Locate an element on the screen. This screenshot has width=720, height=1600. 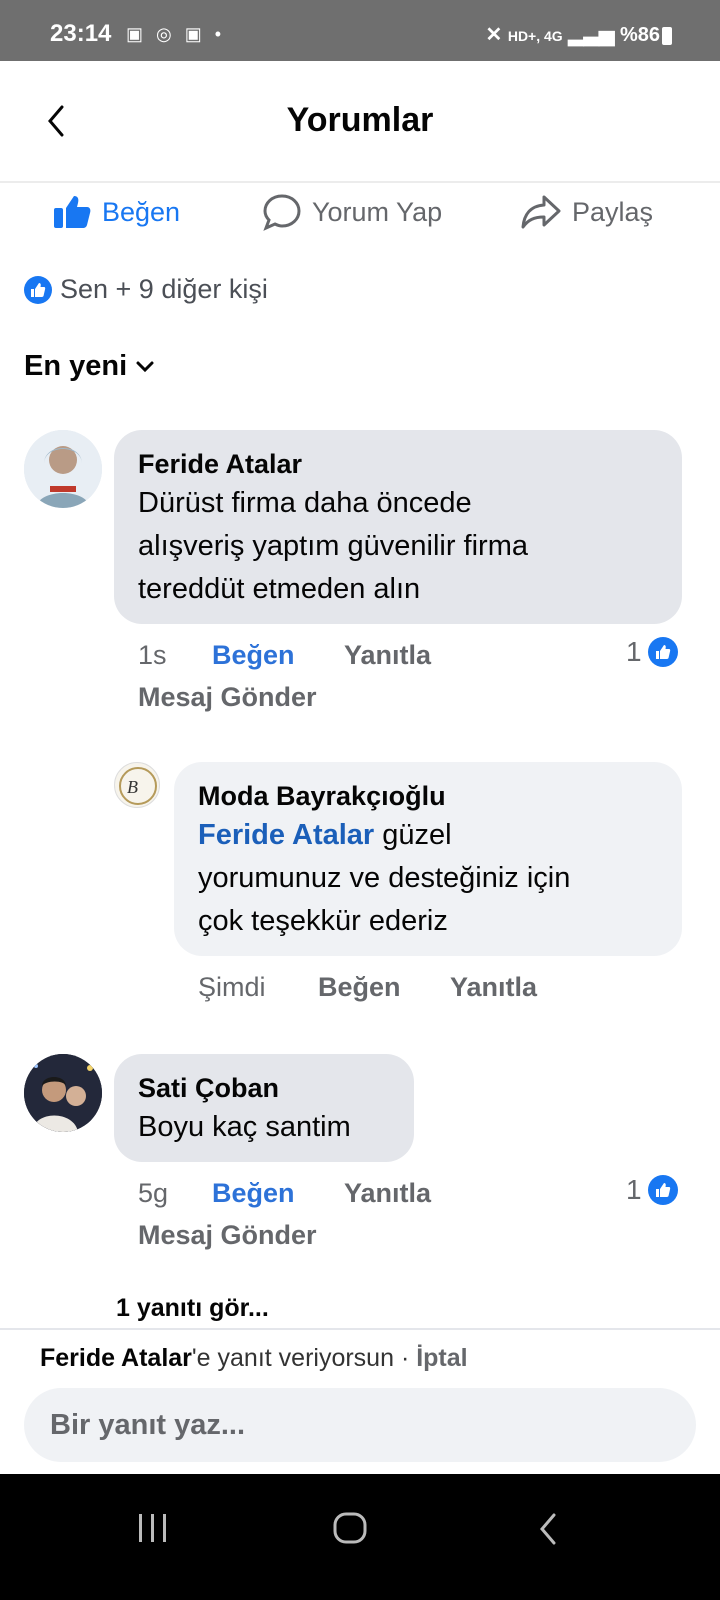
reactions-text: Sen + 9 diğer kişi is located at coordinates (164, 289).